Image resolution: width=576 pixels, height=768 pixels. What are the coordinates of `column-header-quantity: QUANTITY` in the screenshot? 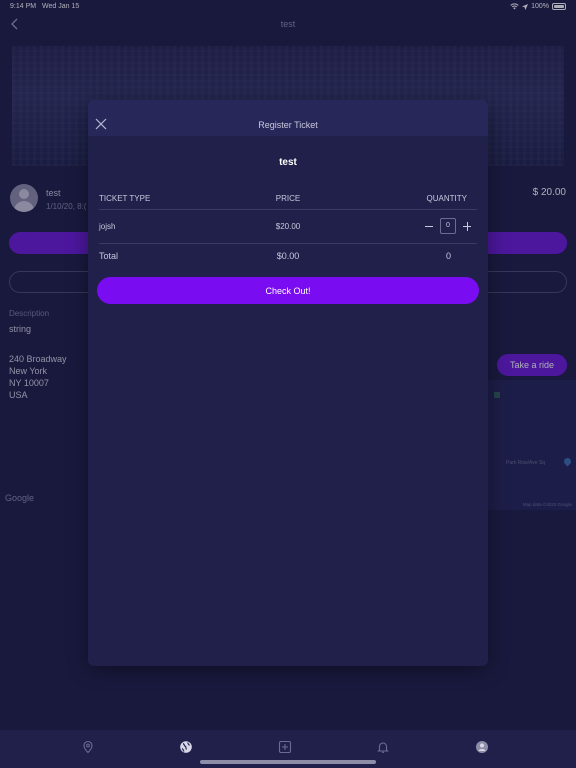 It's located at (446, 198).